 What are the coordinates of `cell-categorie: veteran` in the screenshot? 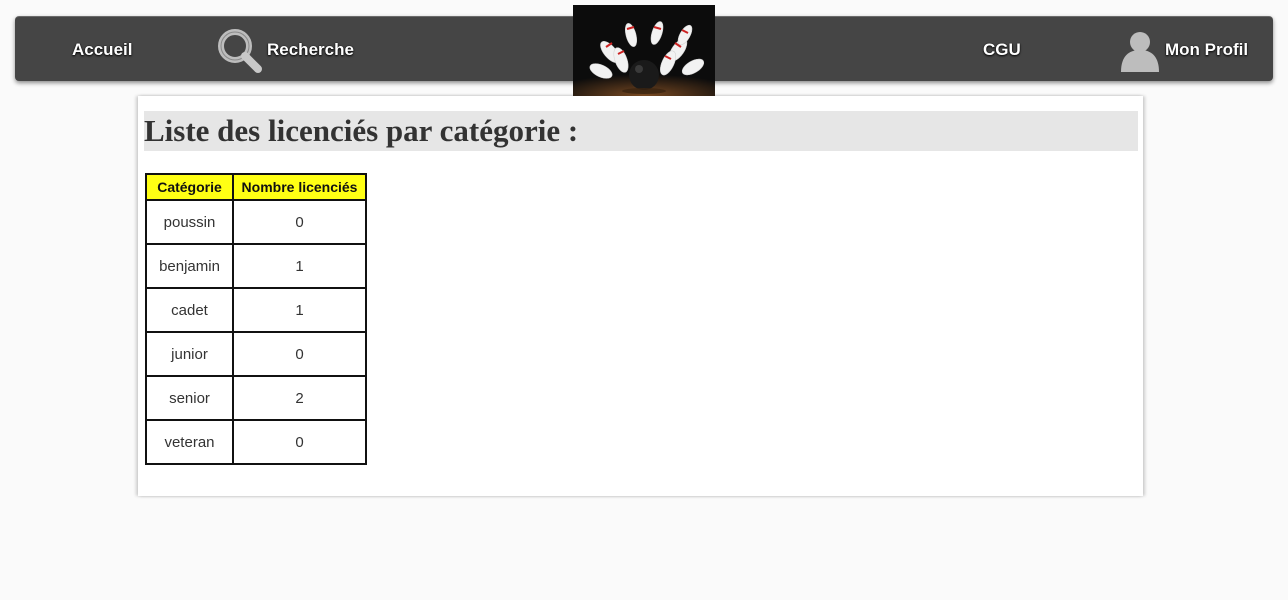 It's located at (189, 442).